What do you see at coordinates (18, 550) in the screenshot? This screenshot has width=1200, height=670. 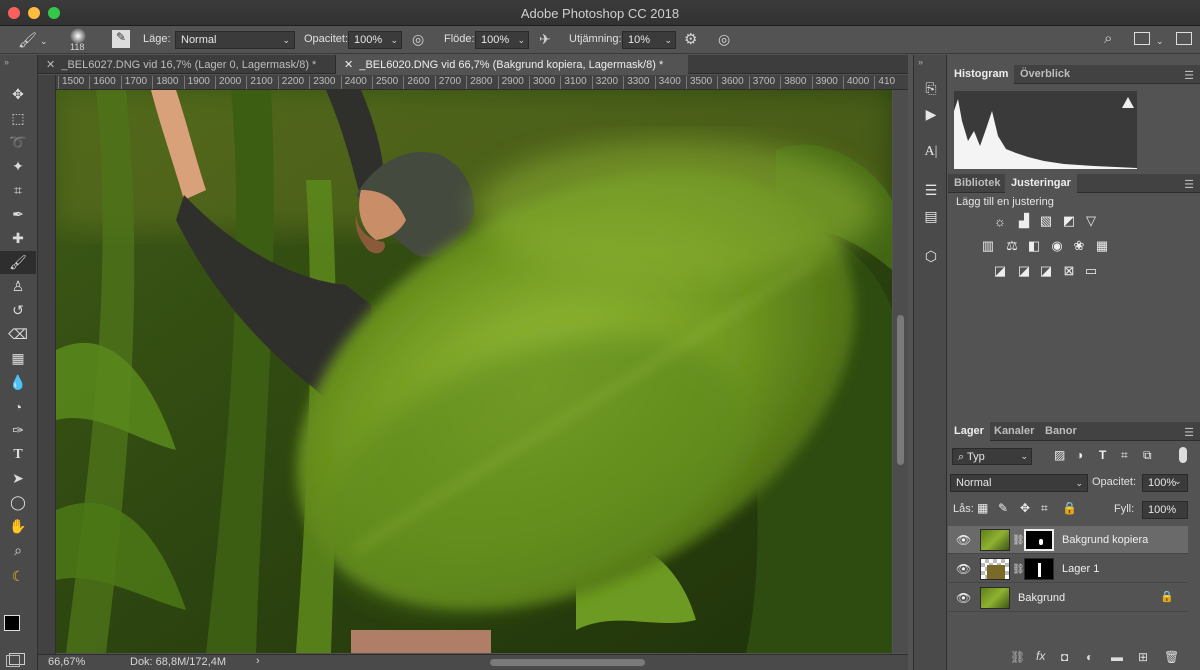 I see `zoom-tool-icon: ⌕` at bounding box center [18, 550].